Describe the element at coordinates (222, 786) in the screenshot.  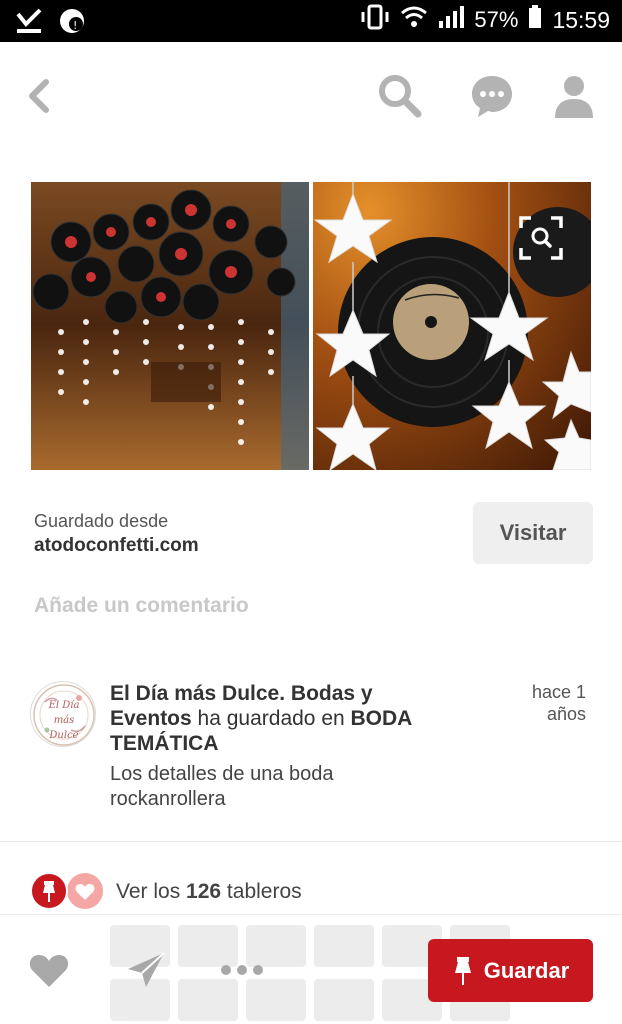
I see `pin-description: Los detalles de una boda rockanrollera` at that location.